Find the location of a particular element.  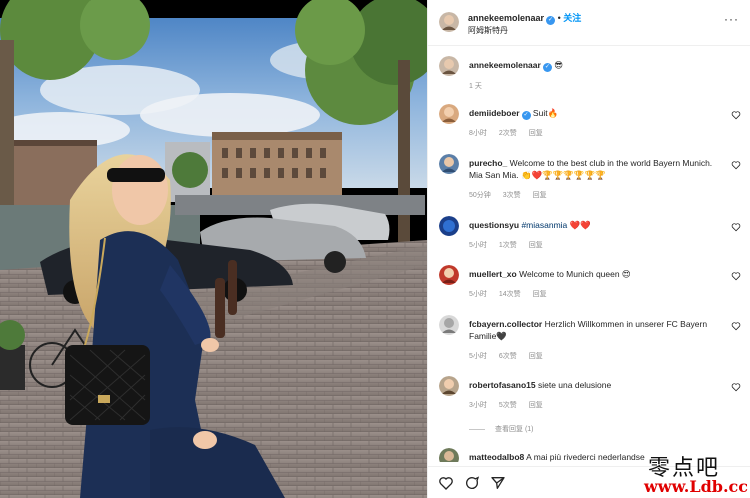

comment-likes: 6次赞 is located at coordinates (508, 356).